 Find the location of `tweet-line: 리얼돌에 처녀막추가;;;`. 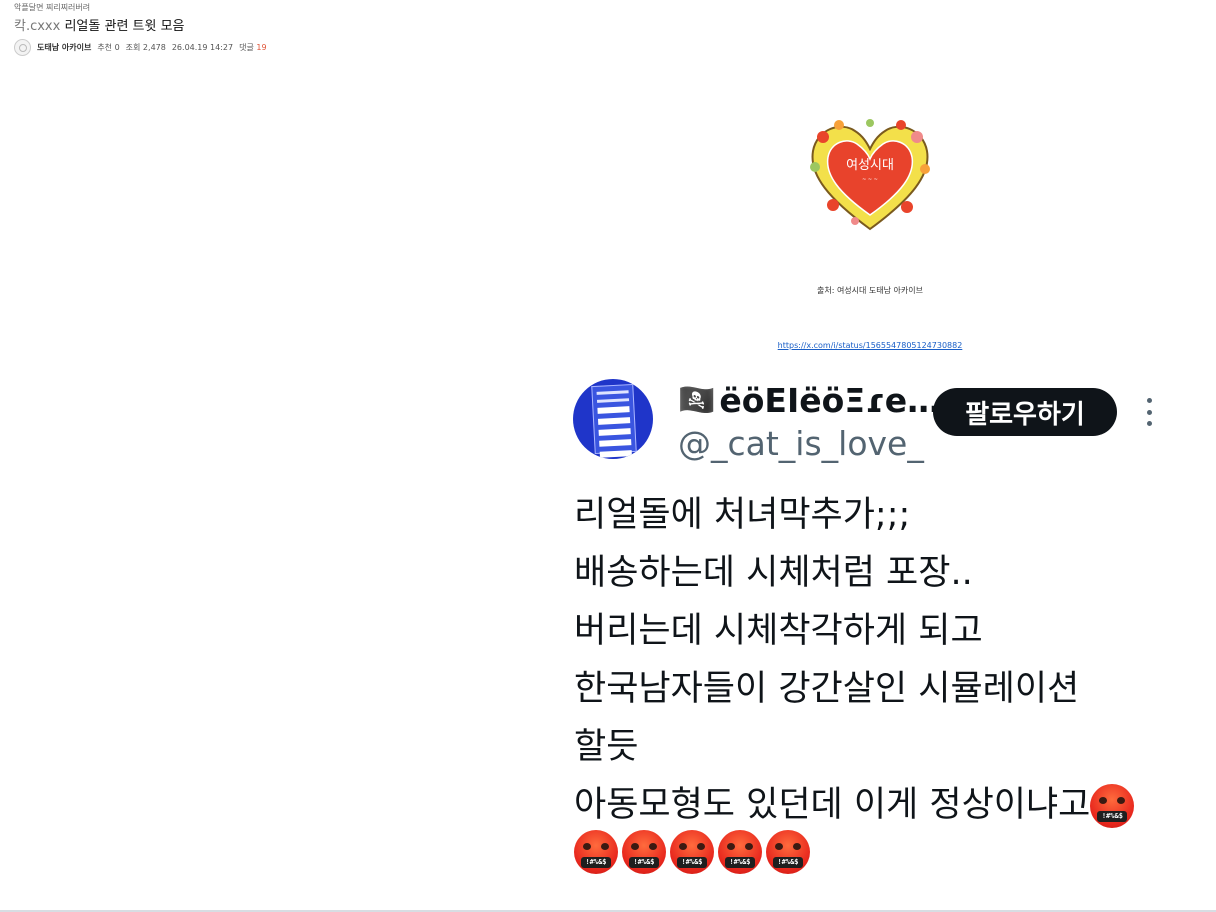

tweet-line: 리얼돌에 처녀막추가;;; is located at coordinates (742, 515).